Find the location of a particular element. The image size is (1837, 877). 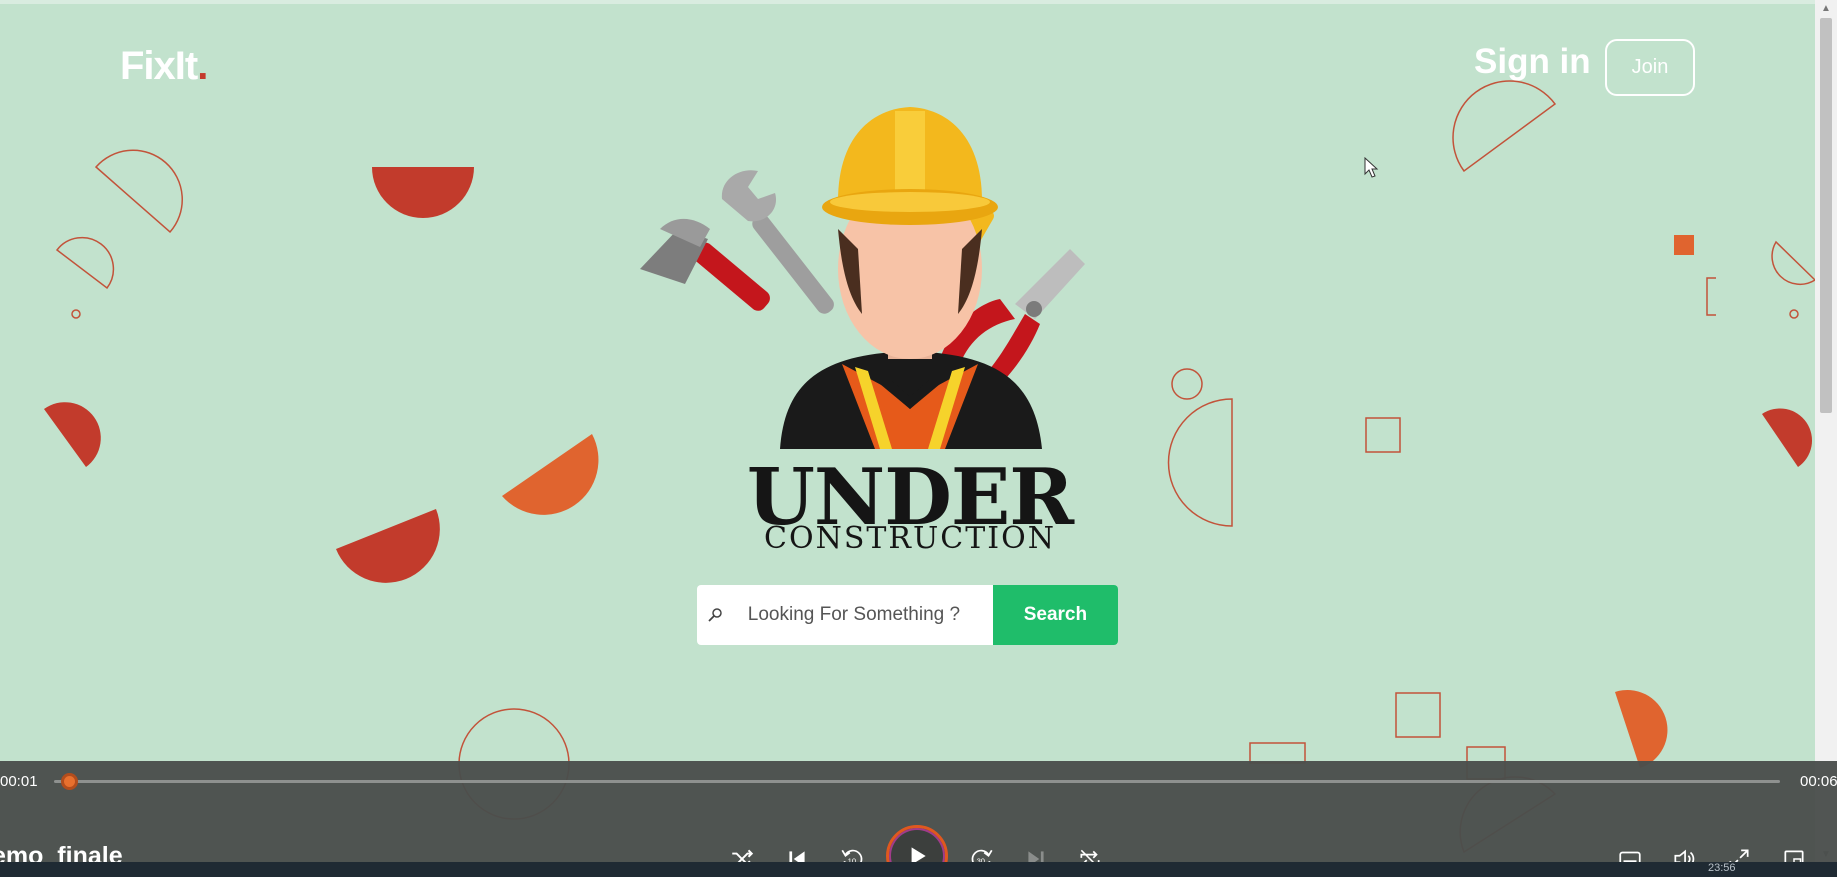

search-button: Search is located at coordinates (1055, 615).